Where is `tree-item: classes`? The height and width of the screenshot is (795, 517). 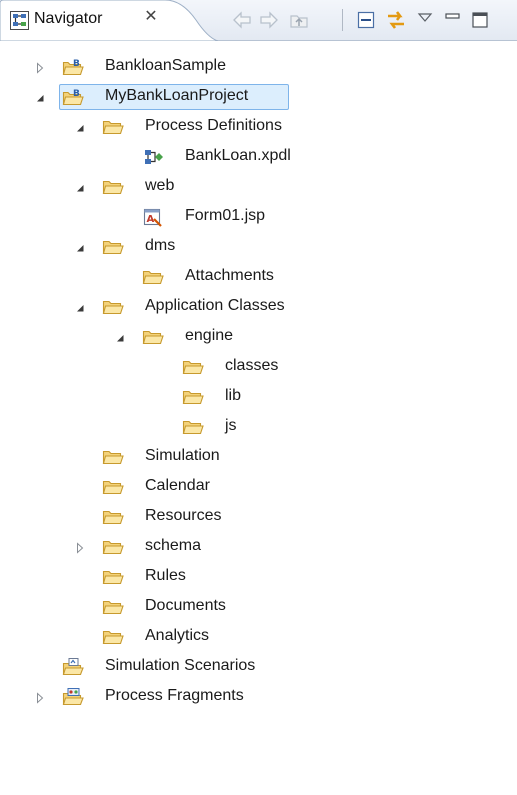
tree-item: classes is located at coordinates (258, 367).